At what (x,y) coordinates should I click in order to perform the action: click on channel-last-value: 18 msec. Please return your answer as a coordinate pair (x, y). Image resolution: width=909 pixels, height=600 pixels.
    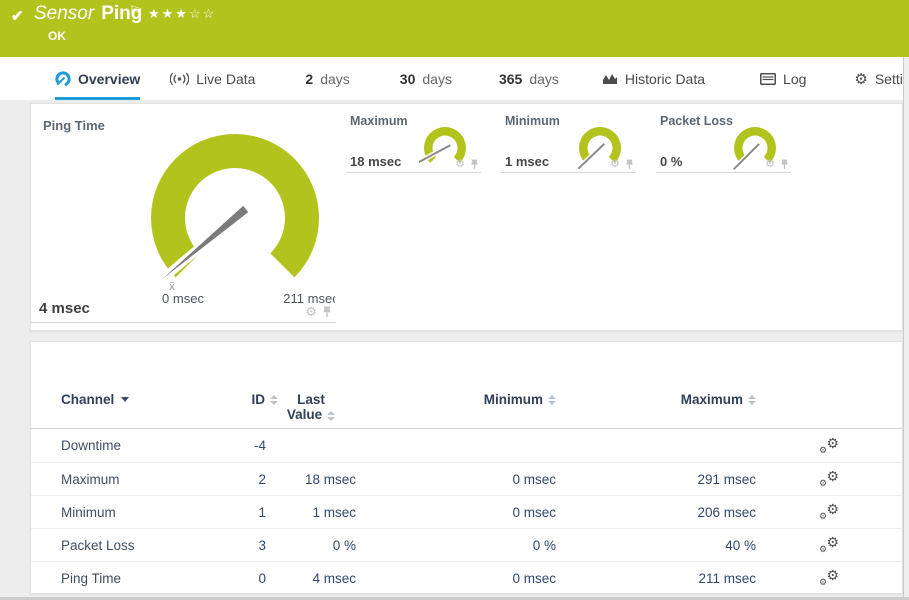
    Looking at the image, I should click on (330, 479).